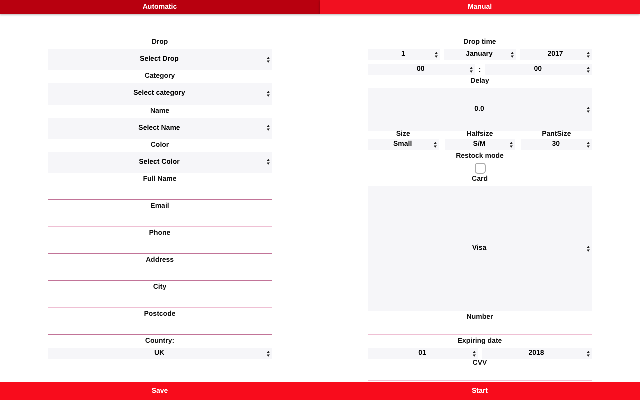 The width and height of the screenshot is (640, 400). Describe the element at coordinates (480, 168) in the screenshot. I see `checkbox` at that location.